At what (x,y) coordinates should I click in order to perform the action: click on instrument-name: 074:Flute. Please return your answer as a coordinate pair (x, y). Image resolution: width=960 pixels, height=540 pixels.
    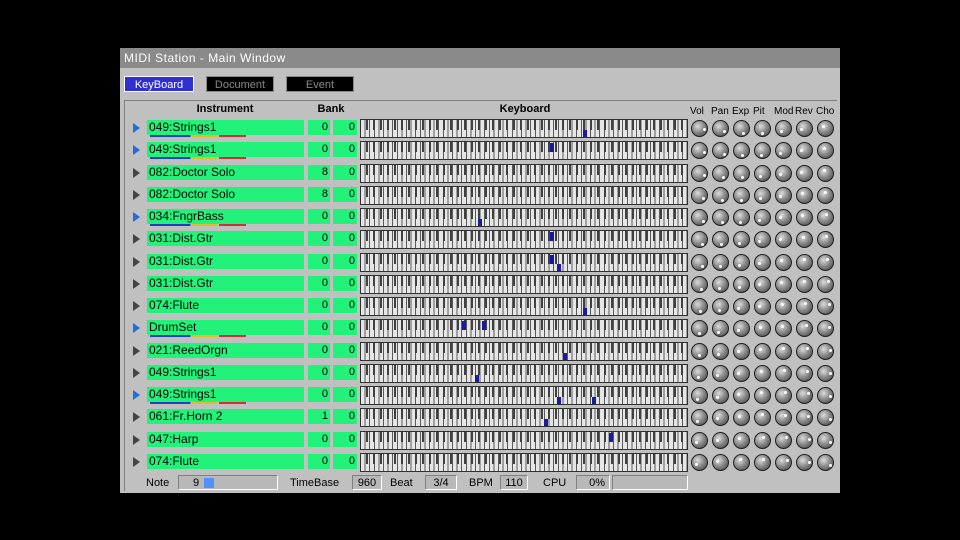
    Looking at the image, I should click on (225, 305).